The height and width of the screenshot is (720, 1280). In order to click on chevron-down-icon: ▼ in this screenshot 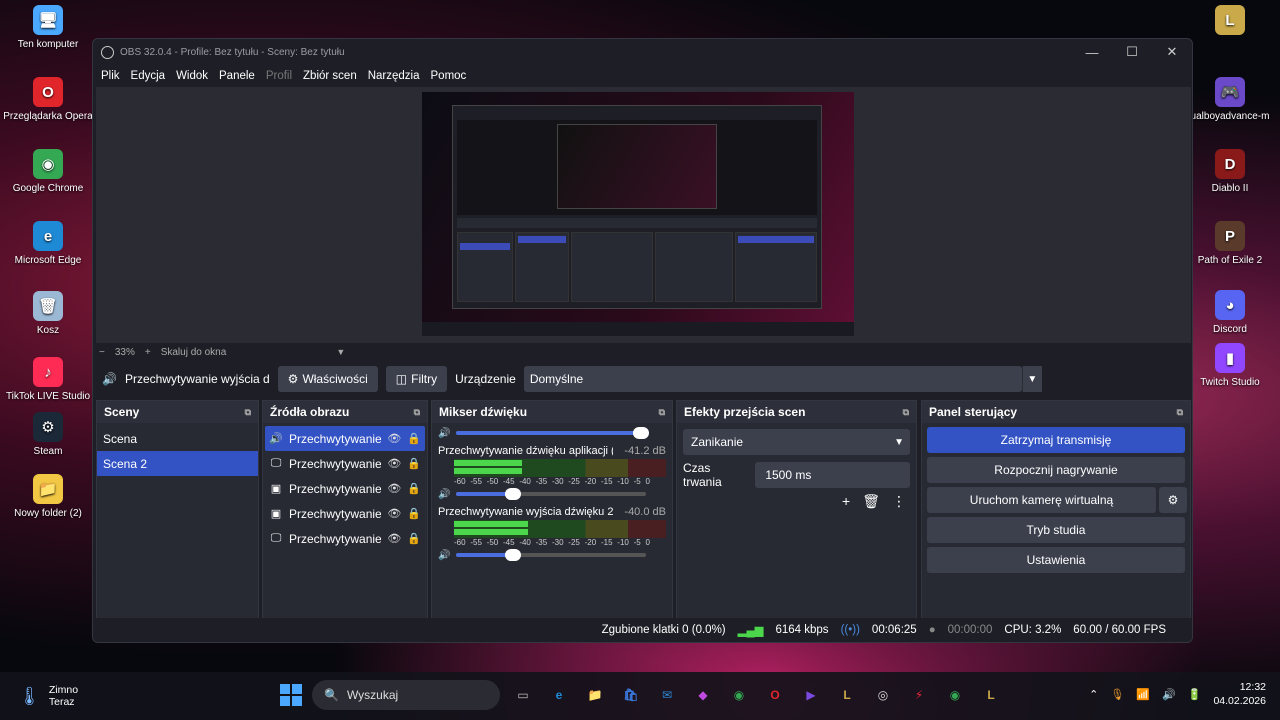, I will do `click(1031, 379)`.